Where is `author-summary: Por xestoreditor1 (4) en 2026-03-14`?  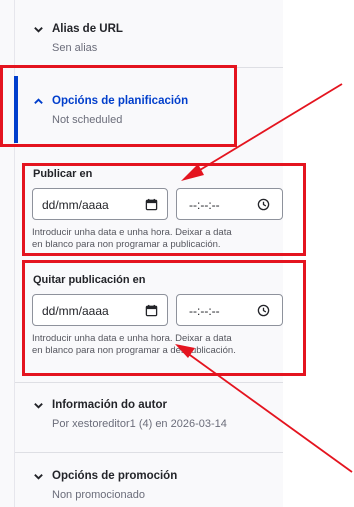
author-summary: Por xestoreditor1 (4) en 2026-03-14 is located at coordinates (139, 424).